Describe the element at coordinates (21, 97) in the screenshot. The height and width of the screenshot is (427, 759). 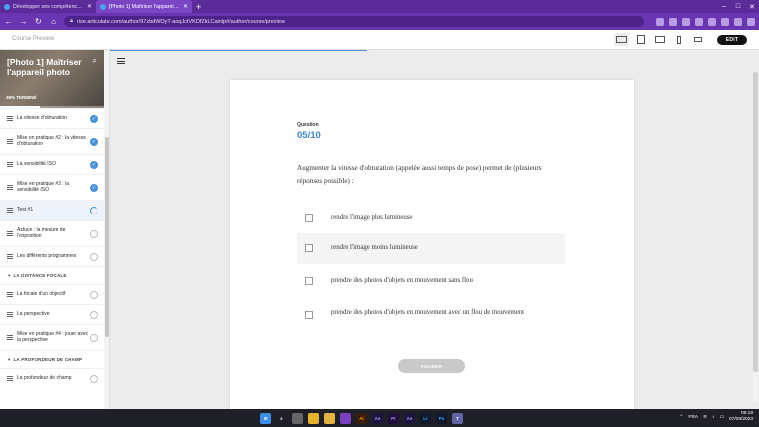
I see `progress-label: 38% TERMINÉ` at that location.